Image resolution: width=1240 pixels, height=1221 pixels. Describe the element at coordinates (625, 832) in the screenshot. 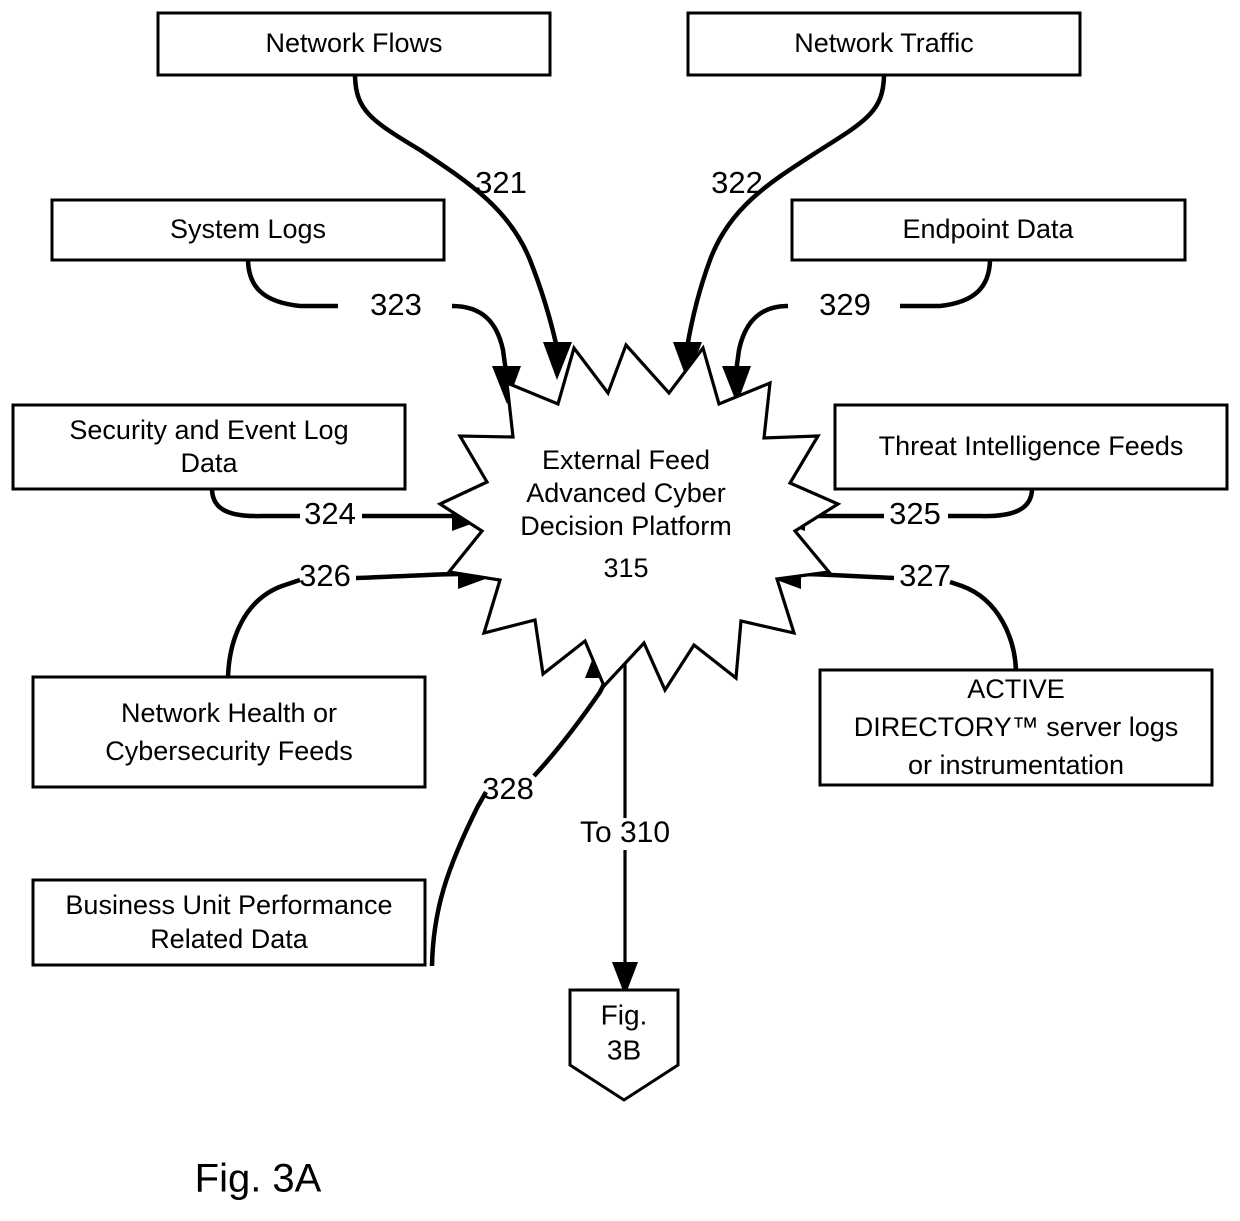

I see `to-310-note: To 310` at that location.